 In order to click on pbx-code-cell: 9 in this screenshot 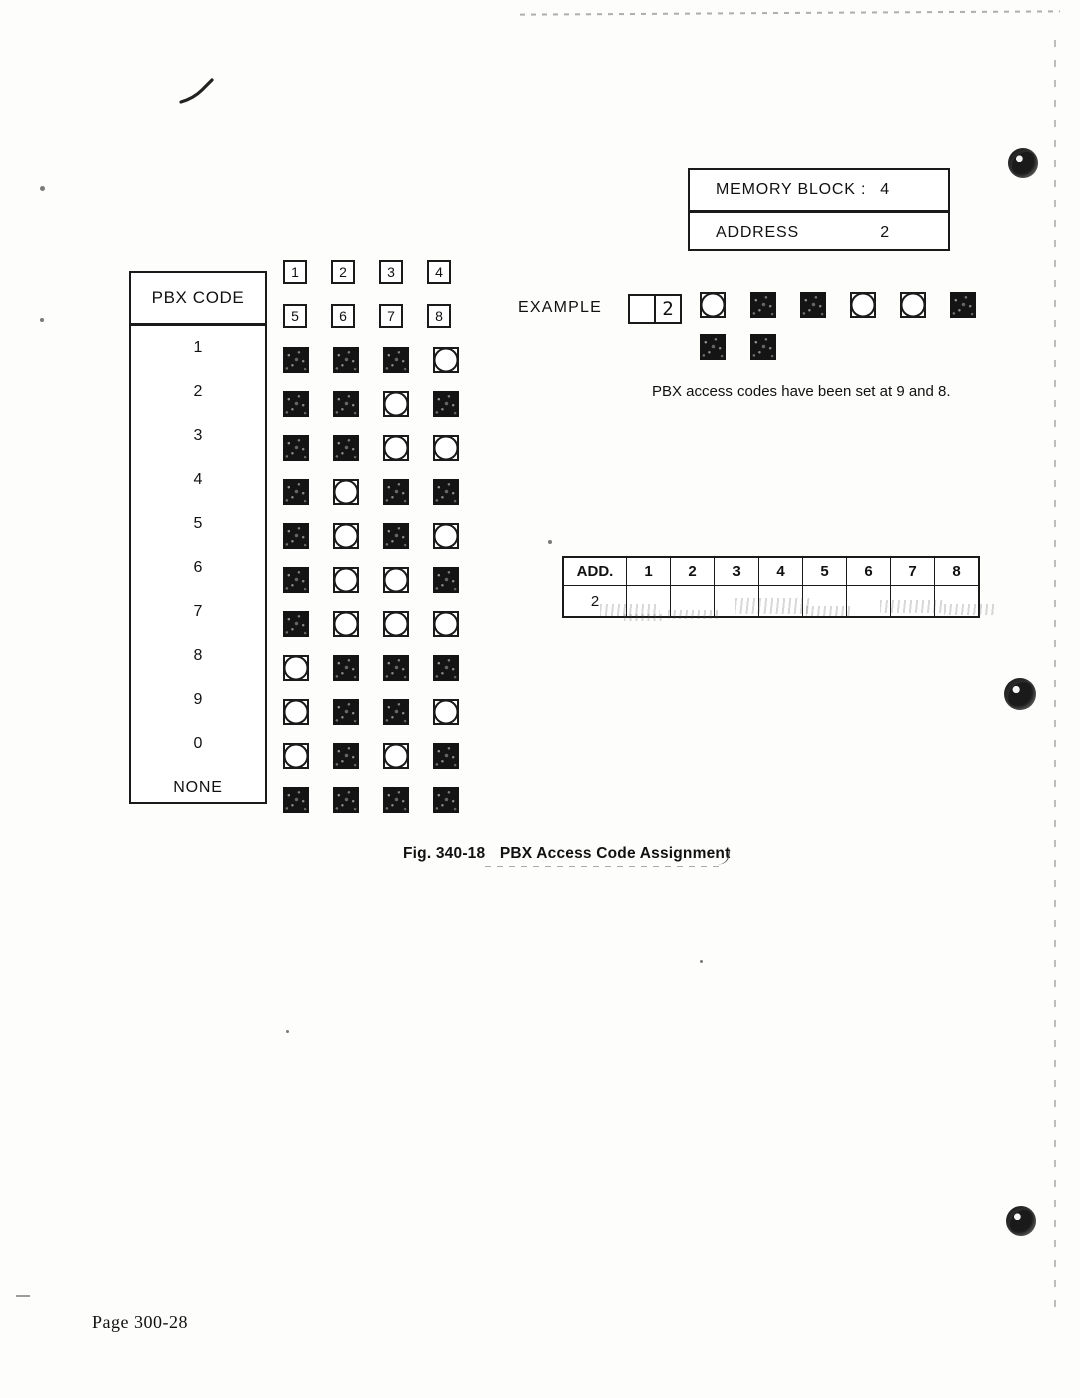, I will do `click(198, 699)`.